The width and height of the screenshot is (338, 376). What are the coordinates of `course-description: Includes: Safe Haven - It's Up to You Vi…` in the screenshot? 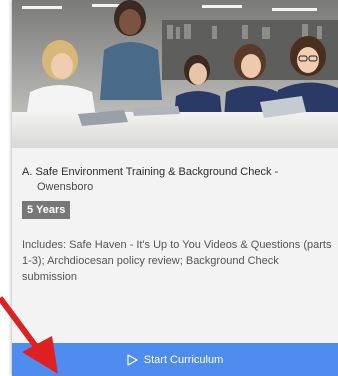 It's located at (177, 261).